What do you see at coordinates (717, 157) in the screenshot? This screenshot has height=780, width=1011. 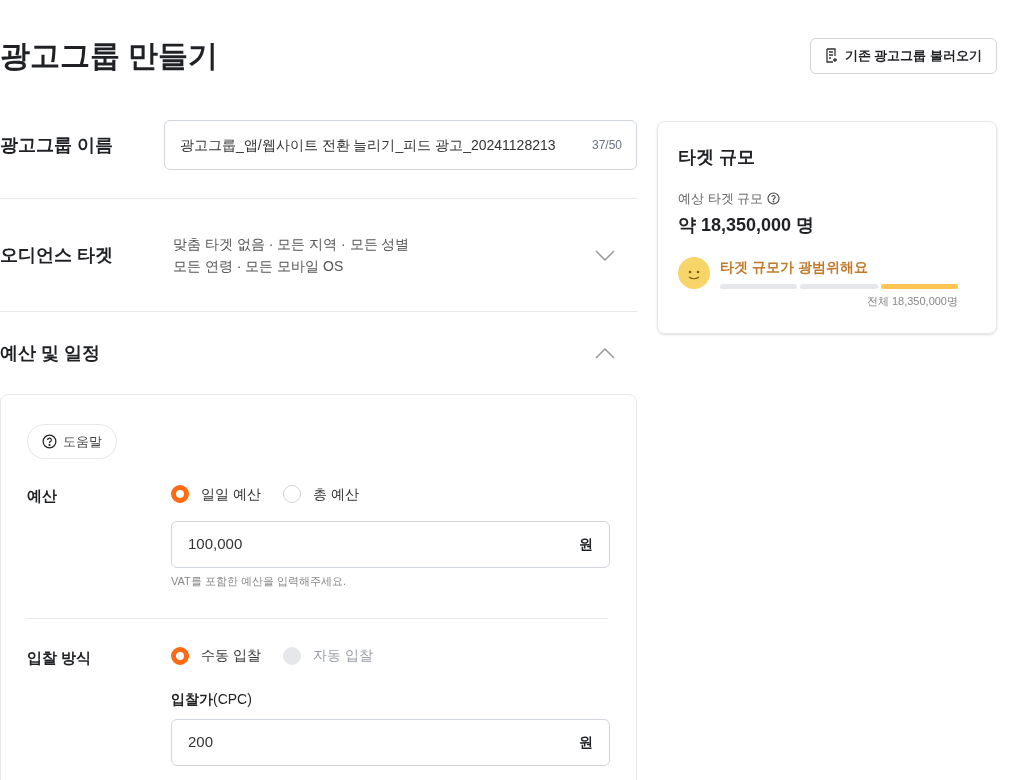 I see `card-title: 타겟 규모` at bounding box center [717, 157].